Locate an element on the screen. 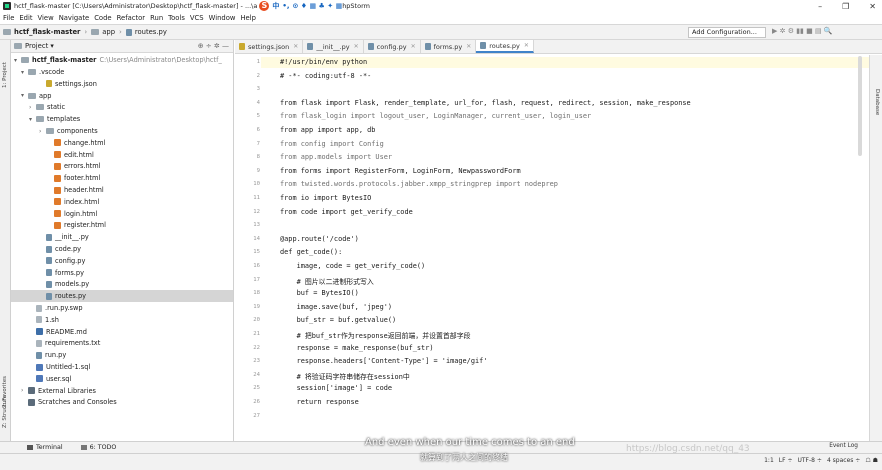 This screenshot has height=470, width=882. menu-code: Code is located at coordinates (102, 18).